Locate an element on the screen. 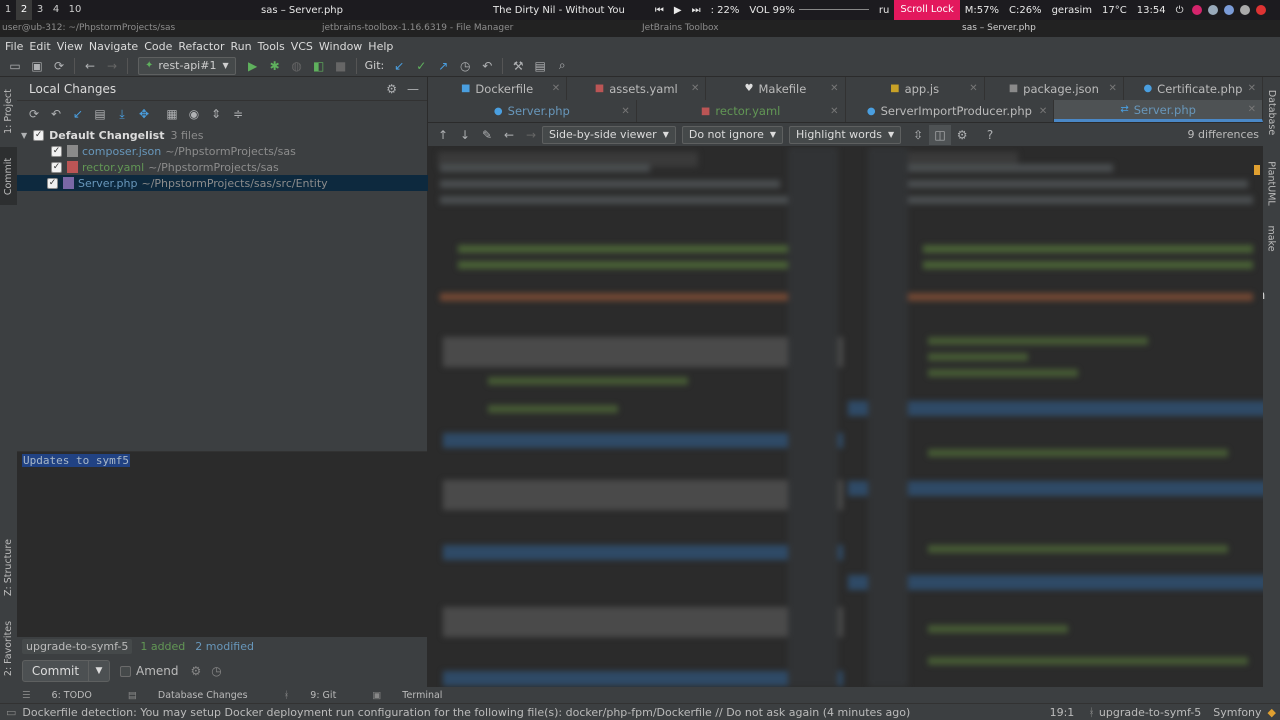 Image resolution: width=1280 pixels, height=720 pixels. menu-vcs: VCS is located at coordinates (302, 46).